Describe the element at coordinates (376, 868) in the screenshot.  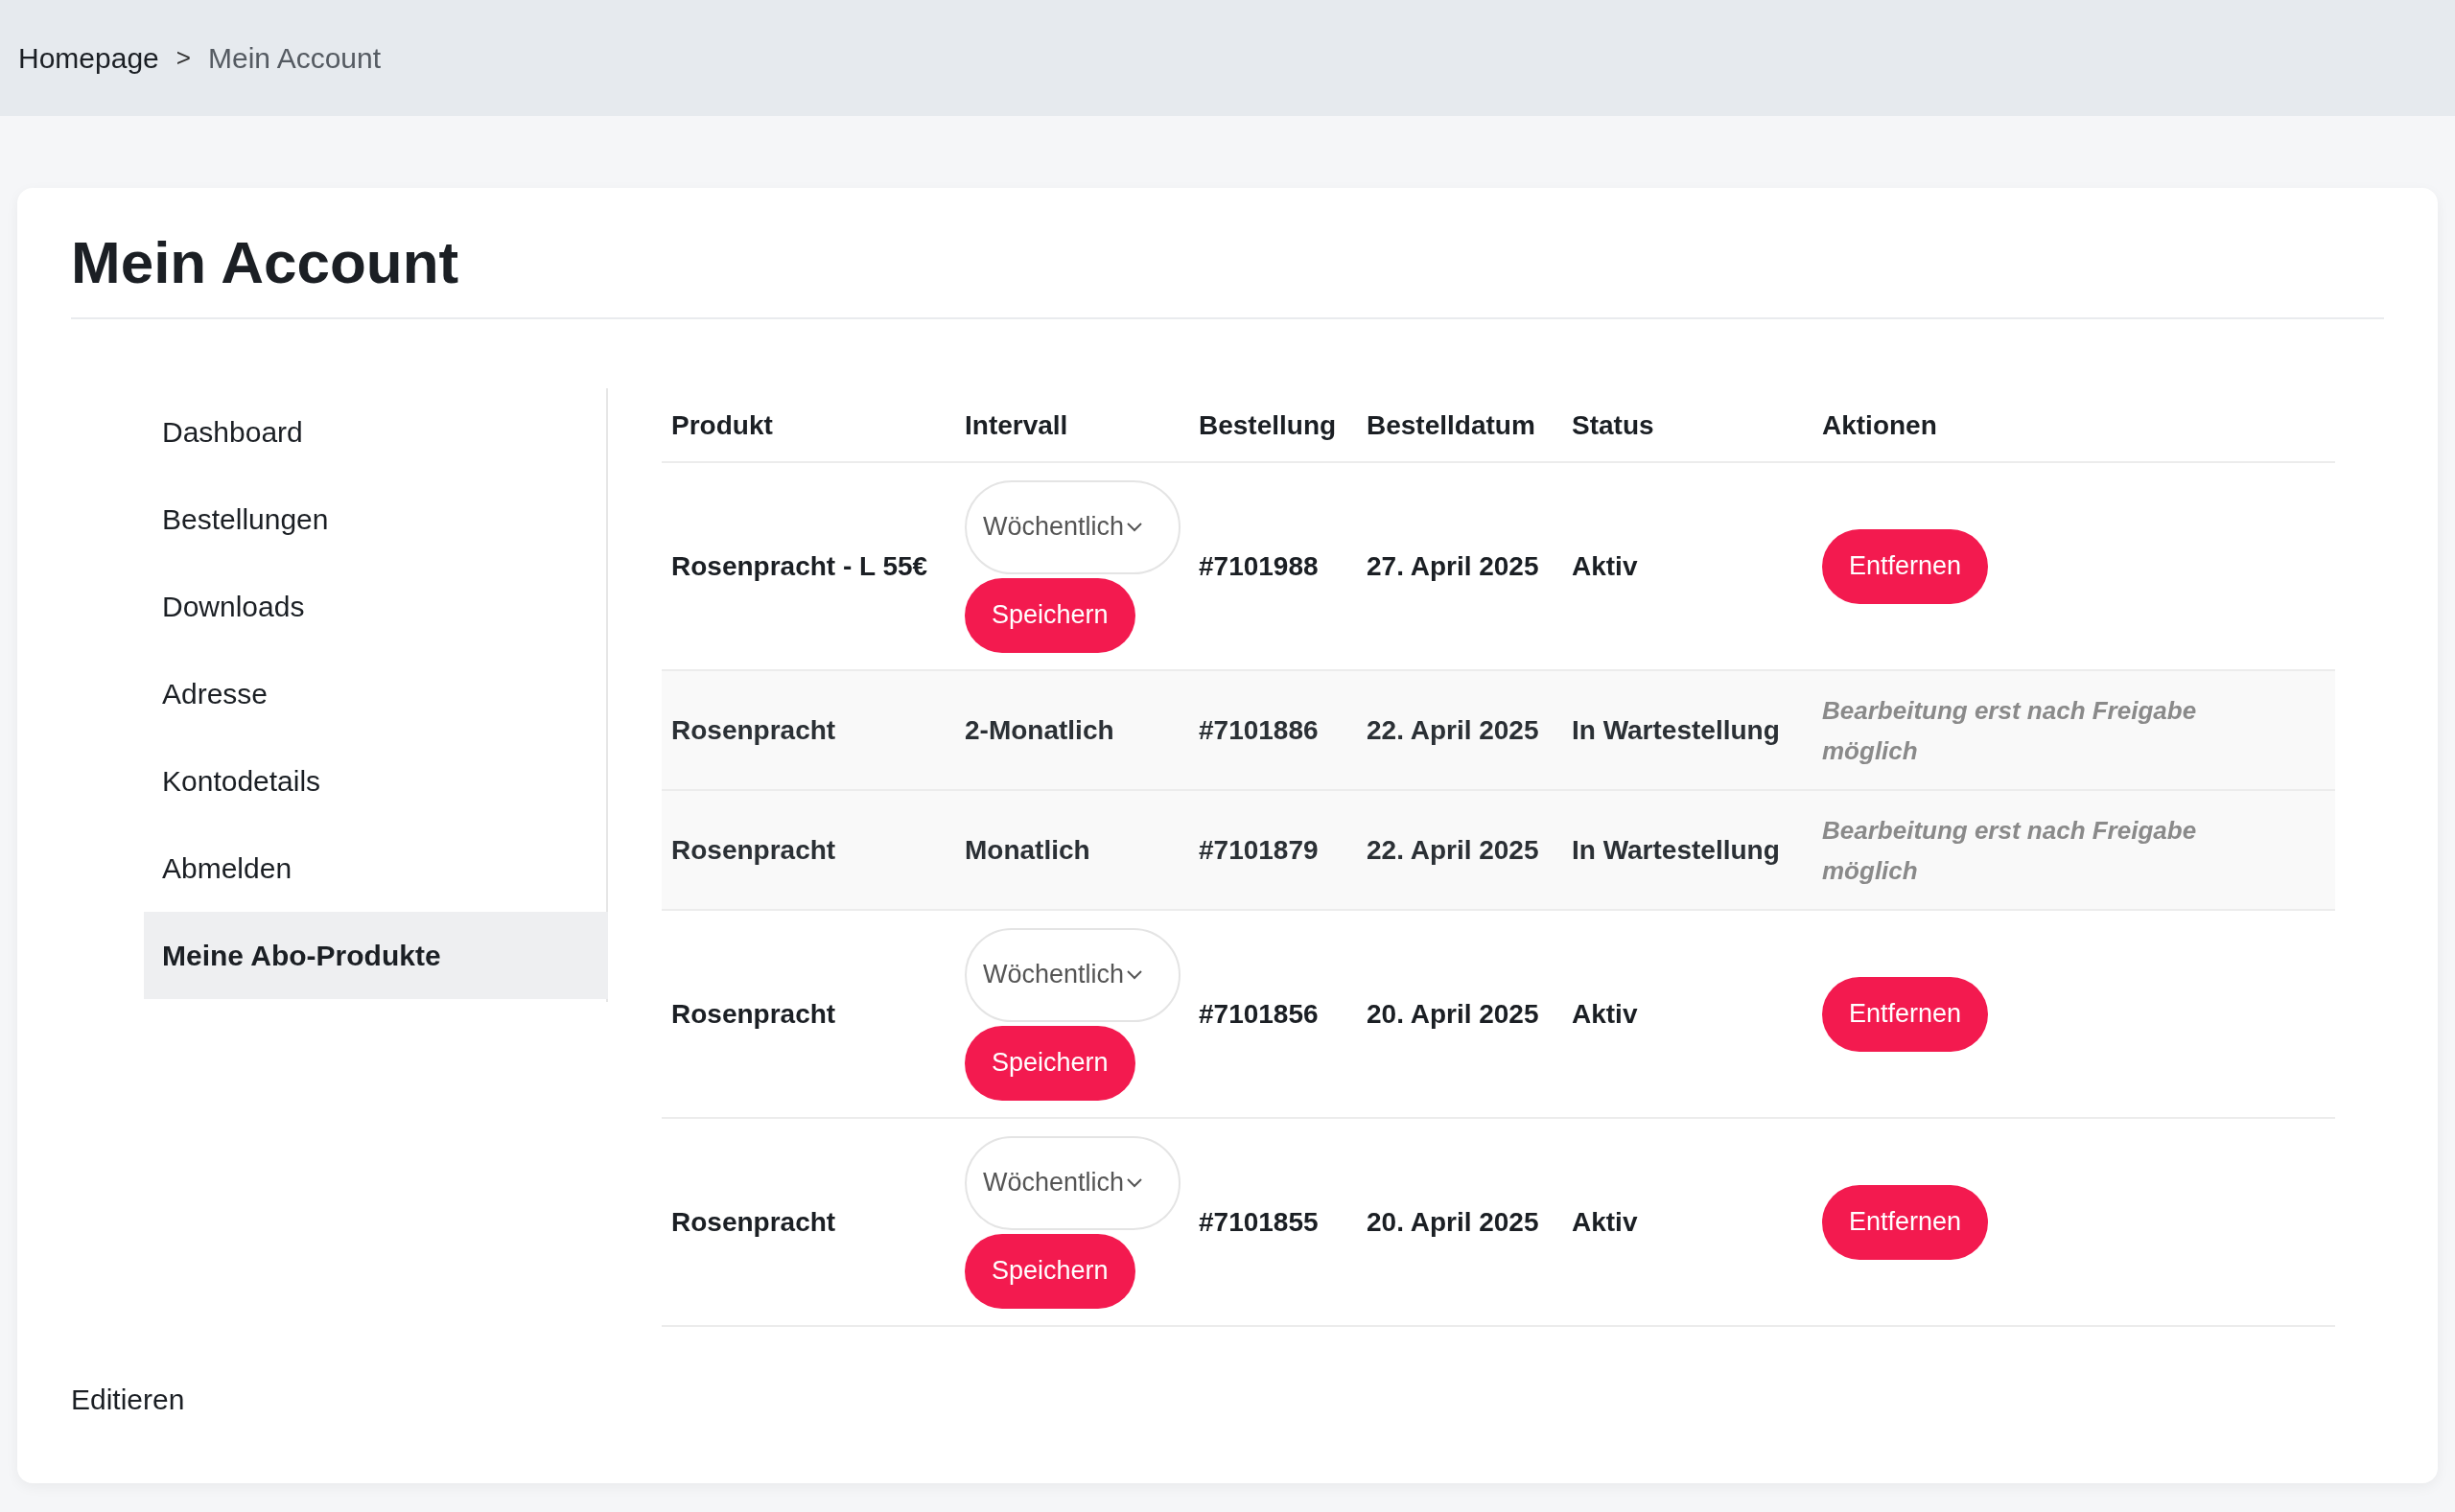
I see `sidebar-item: Abmelden` at that location.